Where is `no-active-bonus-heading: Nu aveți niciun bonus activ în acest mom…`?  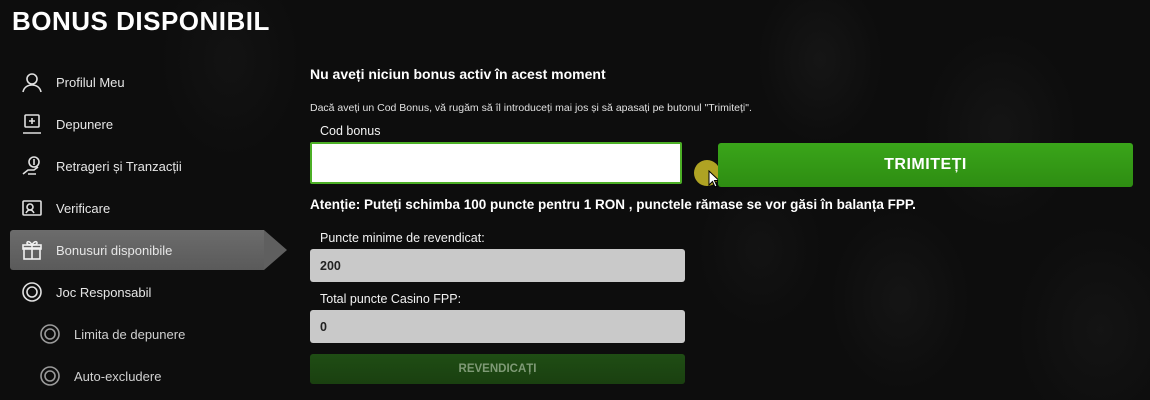
no-active-bonus-heading: Nu aveți niciun bonus activ în acest mom… is located at coordinates (458, 74).